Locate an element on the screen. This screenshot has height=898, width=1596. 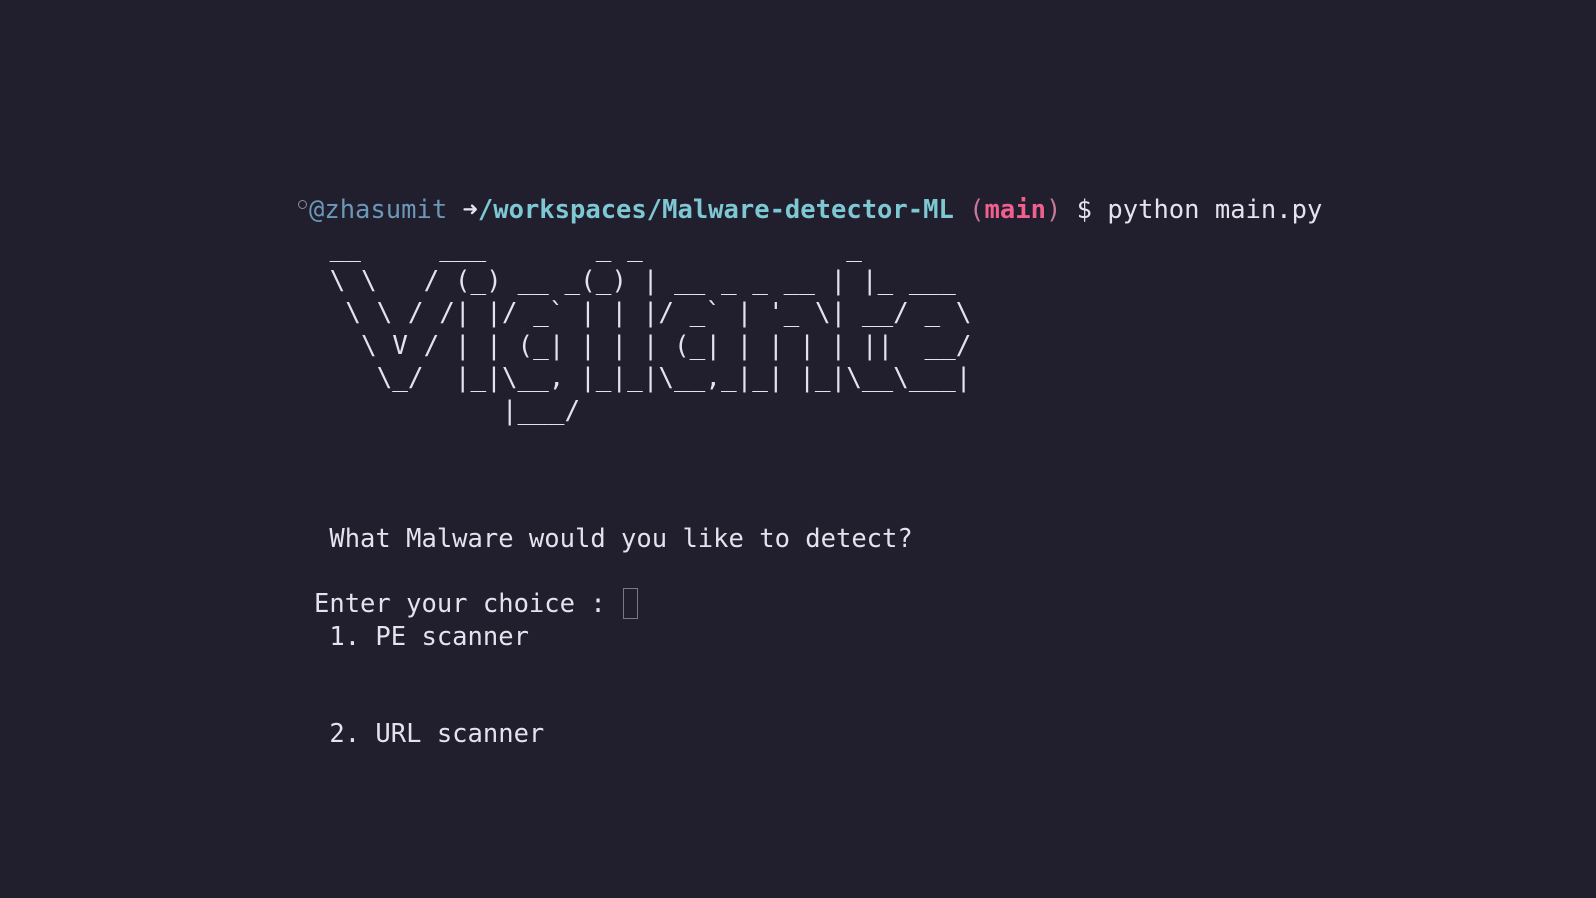
prompt-command: python main.py is located at coordinates (1215, 210).